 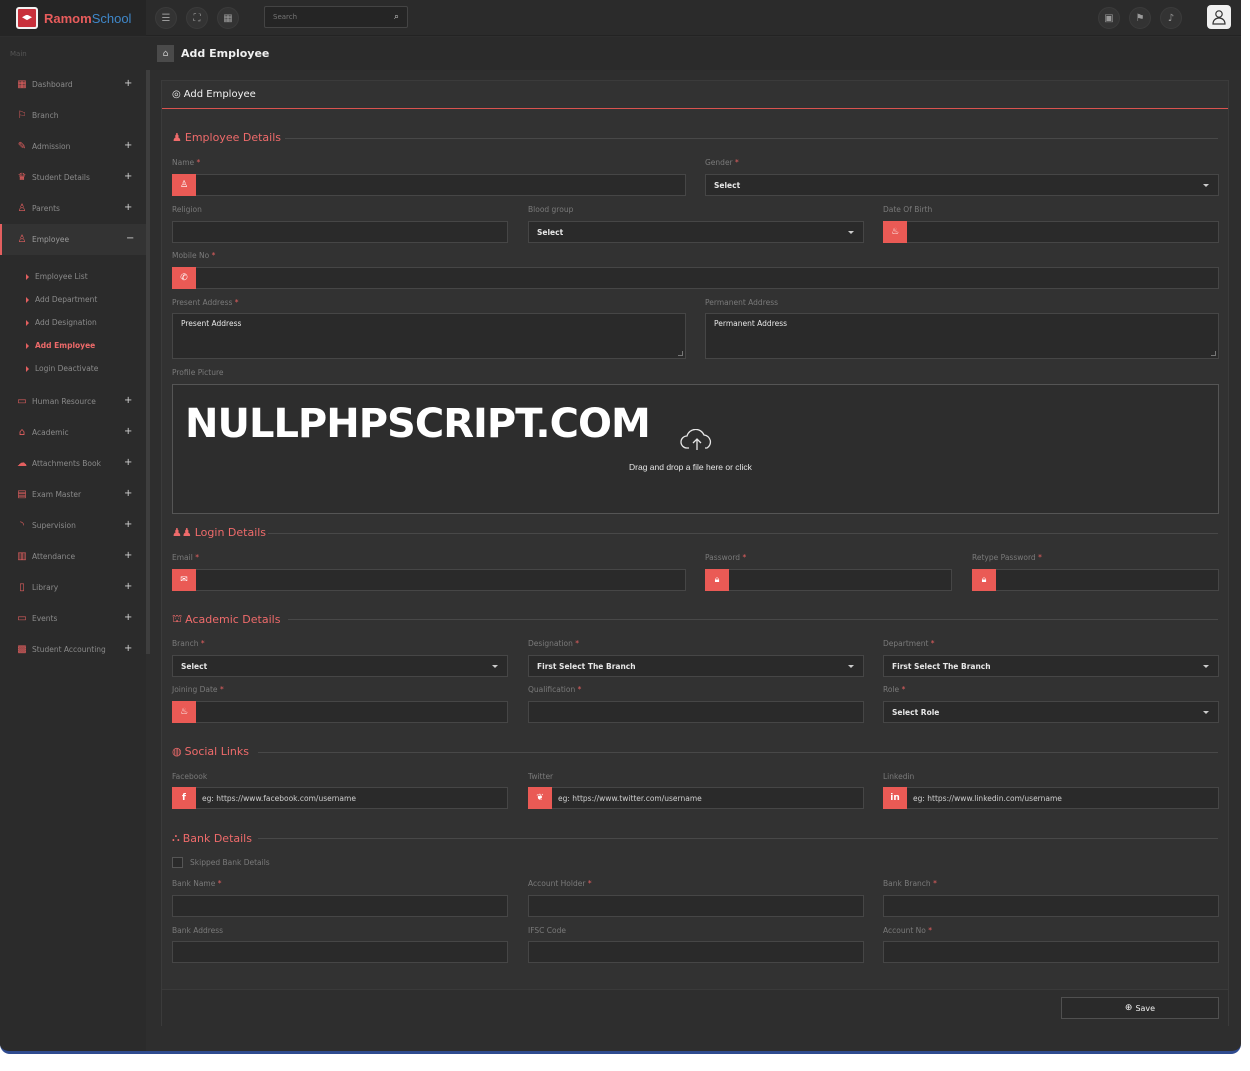 I want to click on designation-select: First Select The Branch, so click(x=696, y=666).